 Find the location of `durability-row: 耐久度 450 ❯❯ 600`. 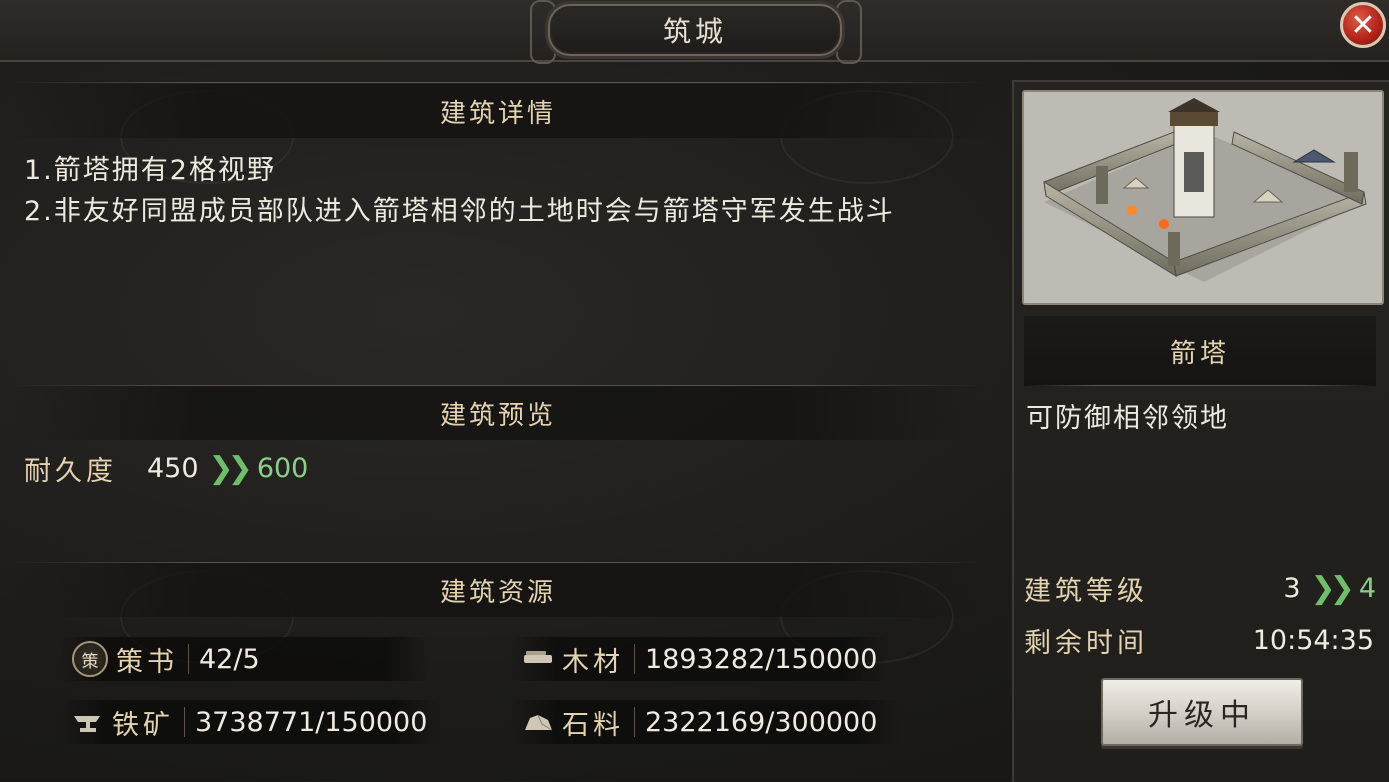

durability-row: 耐久度 450 ❯❯ 600 is located at coordinates (166, 468).